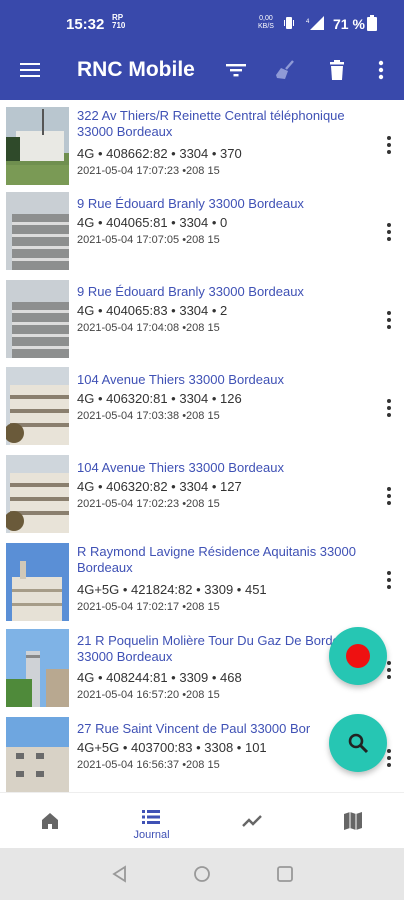 The image size is (404, 900). What do you see at coordinates (152, 310) in the screenshot?
I see `entry-info: 4G • 404065:83 • 3304 • 2` at bounding box center [152, 310].